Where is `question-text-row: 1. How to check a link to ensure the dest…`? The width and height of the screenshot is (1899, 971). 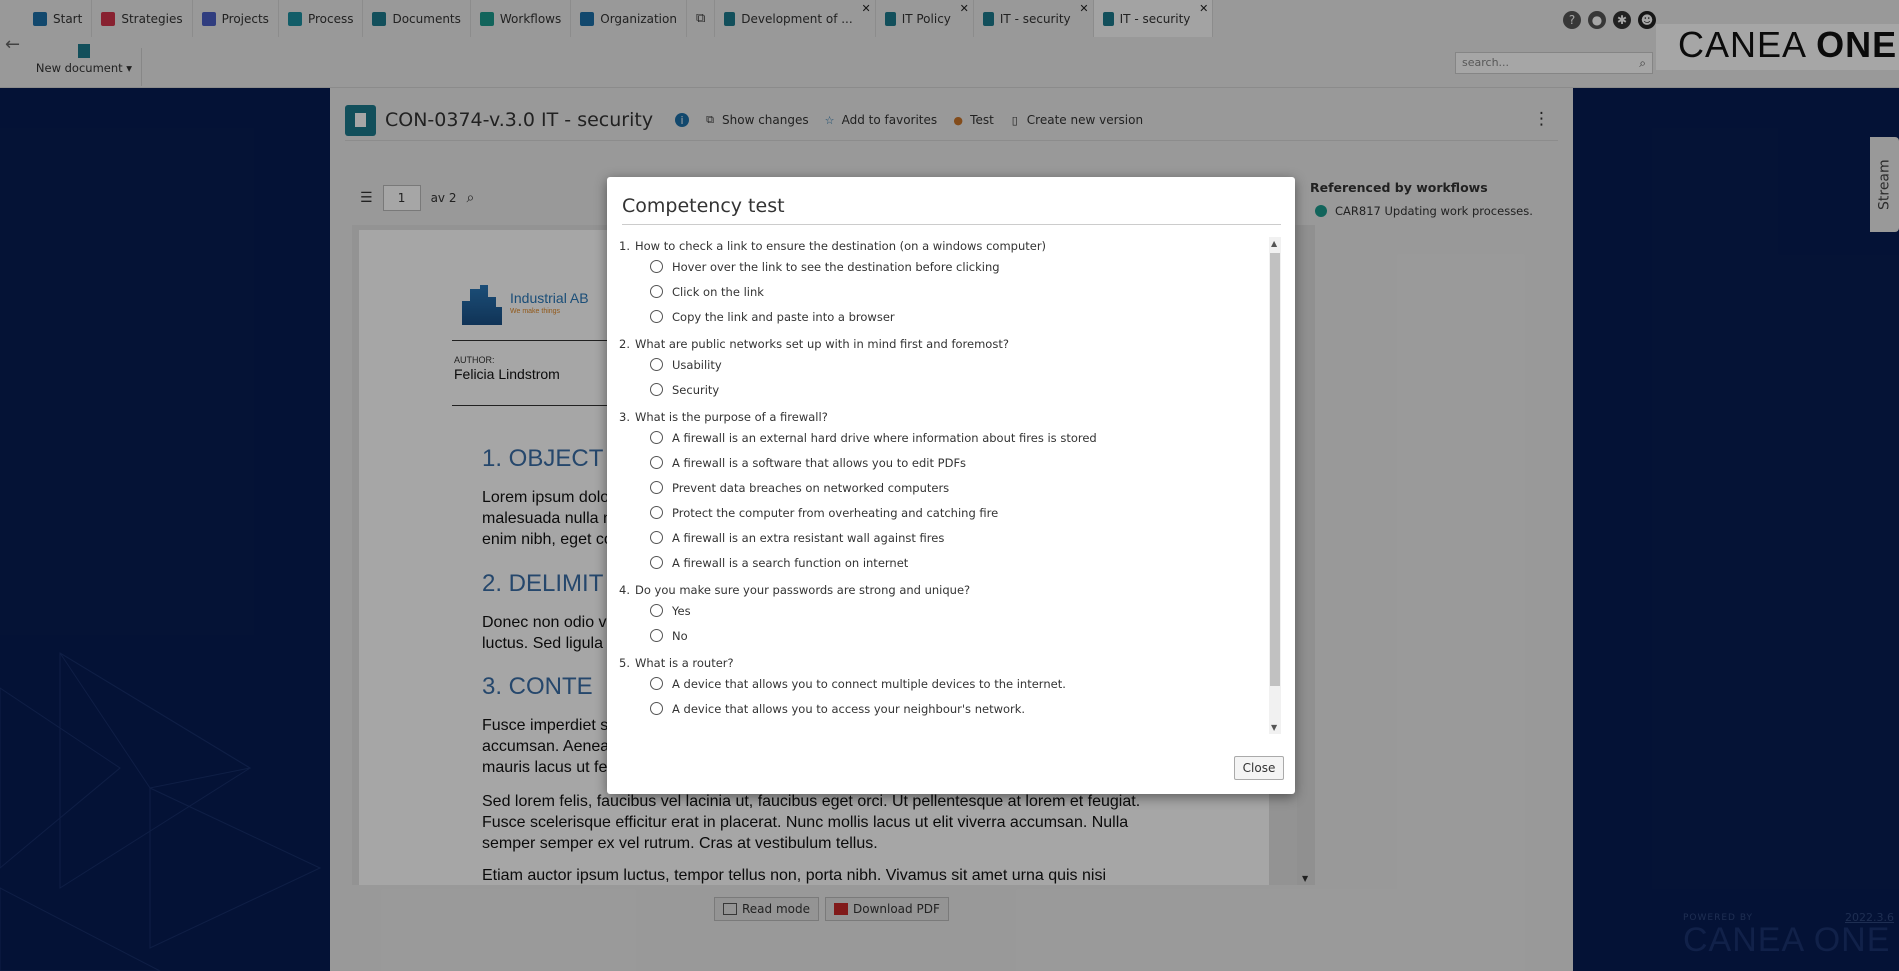 question-text-row: 1. How to check a link to ensure the dest… is located at coordinates (944, 245).